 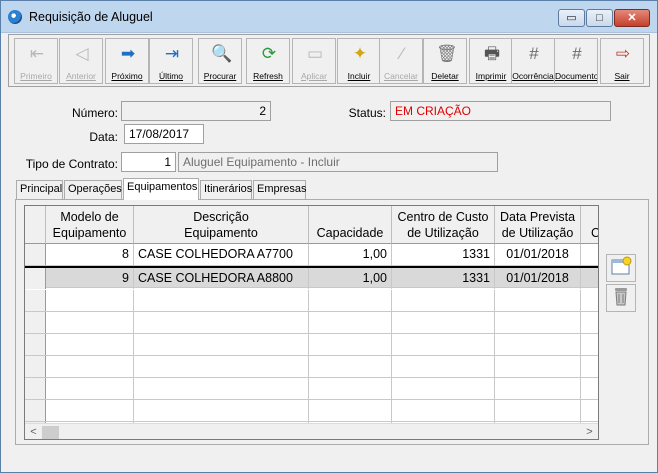 What do you see at coordinates (443, 225) in the screenshot?
I see `column-header: Centro de Custo de Utilização` at bounding box center [443, 225].